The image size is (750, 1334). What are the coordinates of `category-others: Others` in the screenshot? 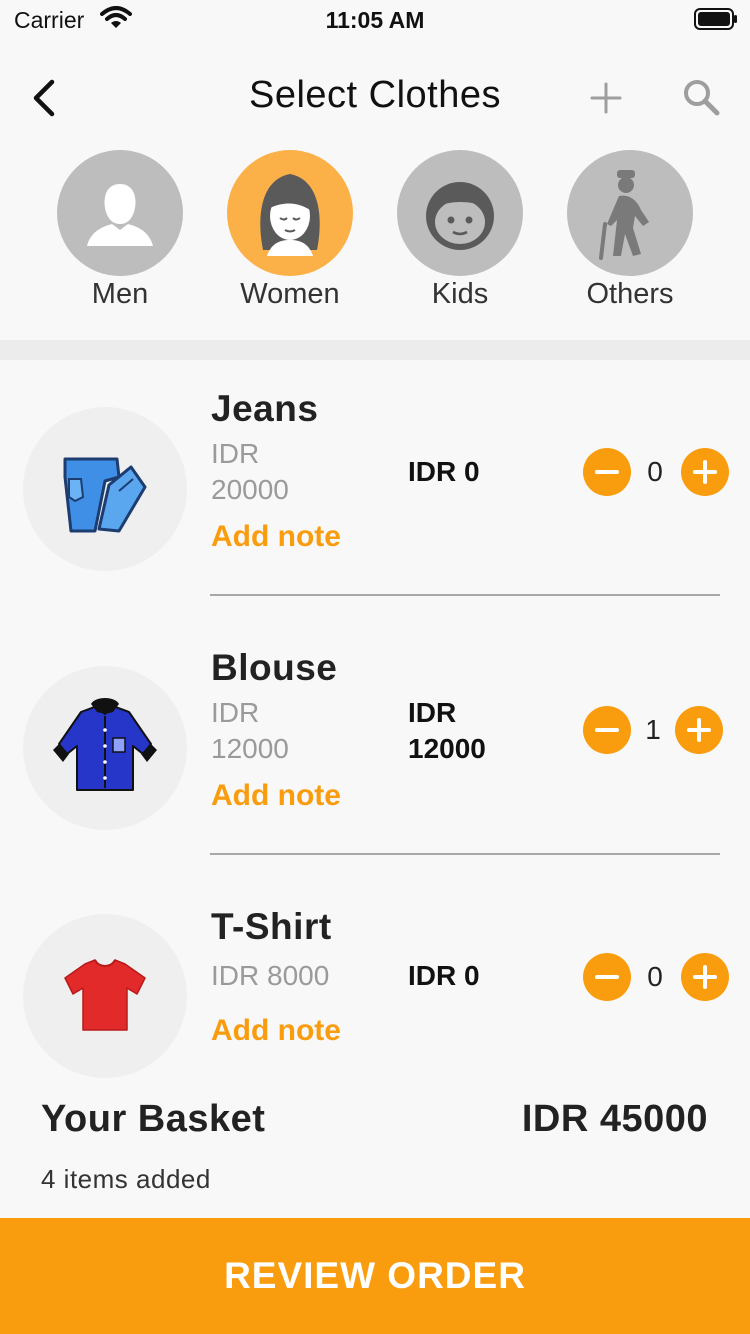 It's located at (630, 230).